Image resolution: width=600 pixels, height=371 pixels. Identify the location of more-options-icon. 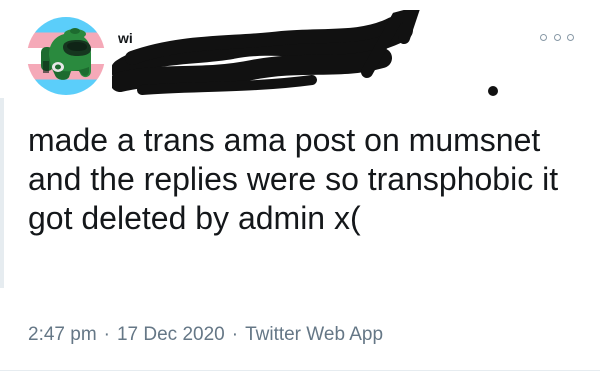
(557, 37).